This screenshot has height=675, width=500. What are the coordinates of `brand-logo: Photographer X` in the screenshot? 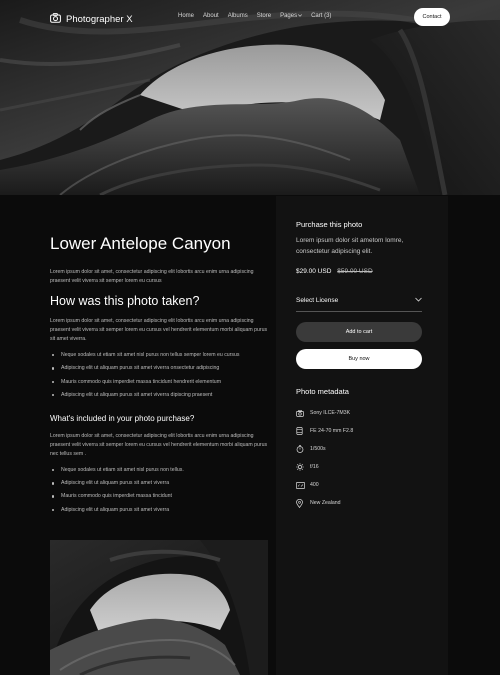 It's located at (91, 19).